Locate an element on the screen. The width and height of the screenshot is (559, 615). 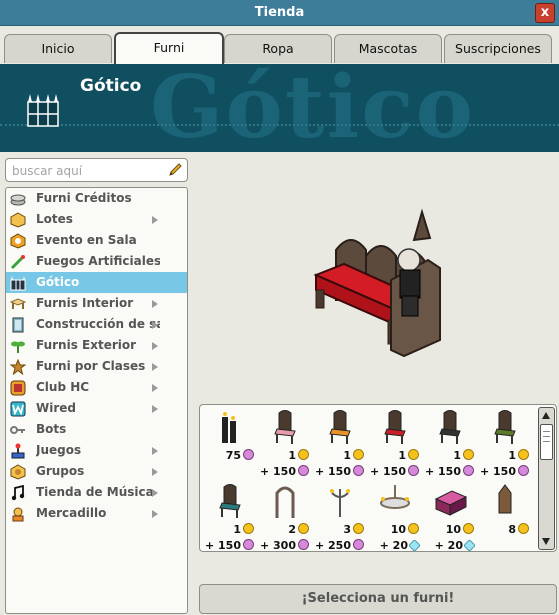
price-value: + 300 is located at coordinates (277, 545).